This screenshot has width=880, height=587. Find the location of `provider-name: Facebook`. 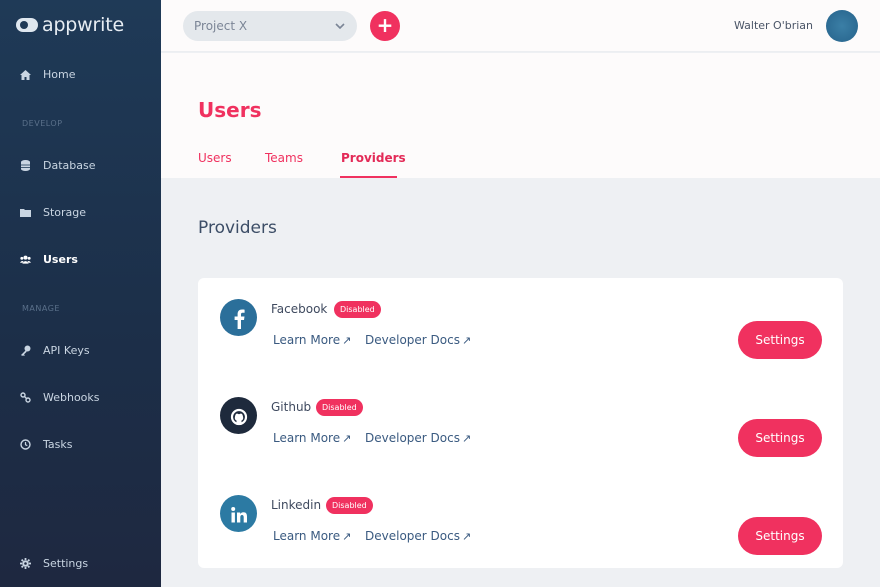

provider-name: Facebook is located at coordinates (299, 309).